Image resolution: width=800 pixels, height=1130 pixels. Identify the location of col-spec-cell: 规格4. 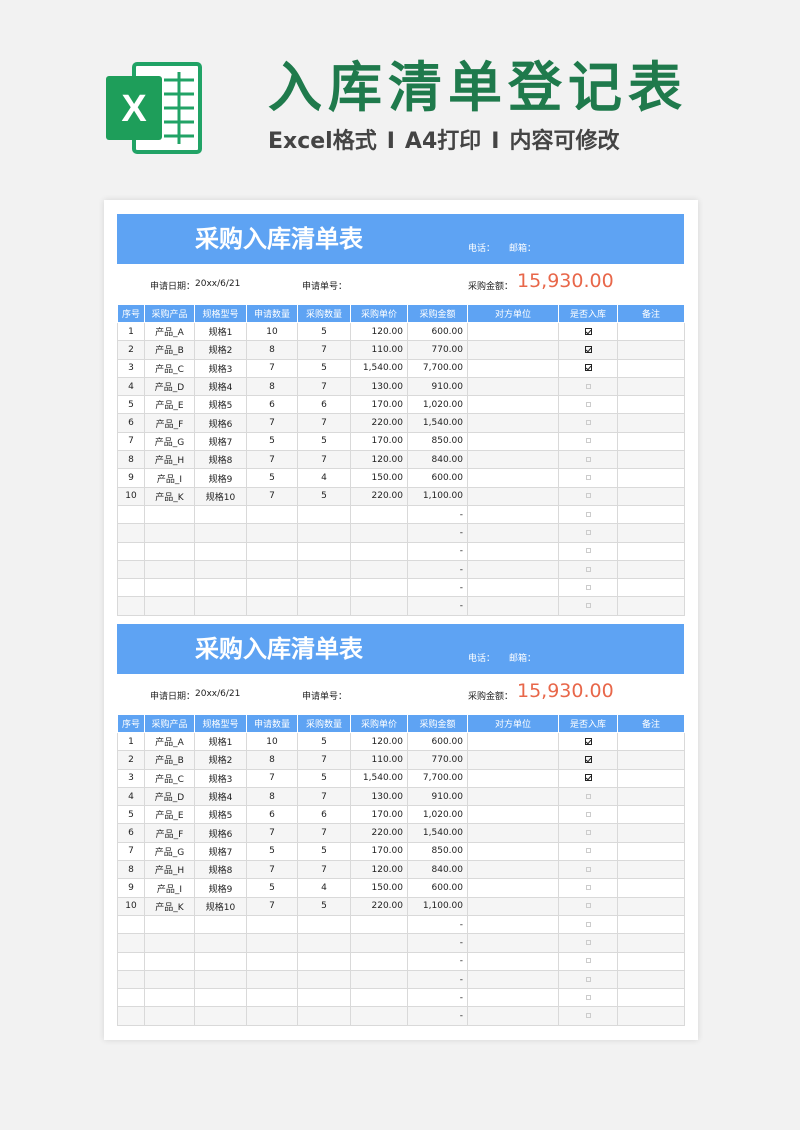
(220, 796).